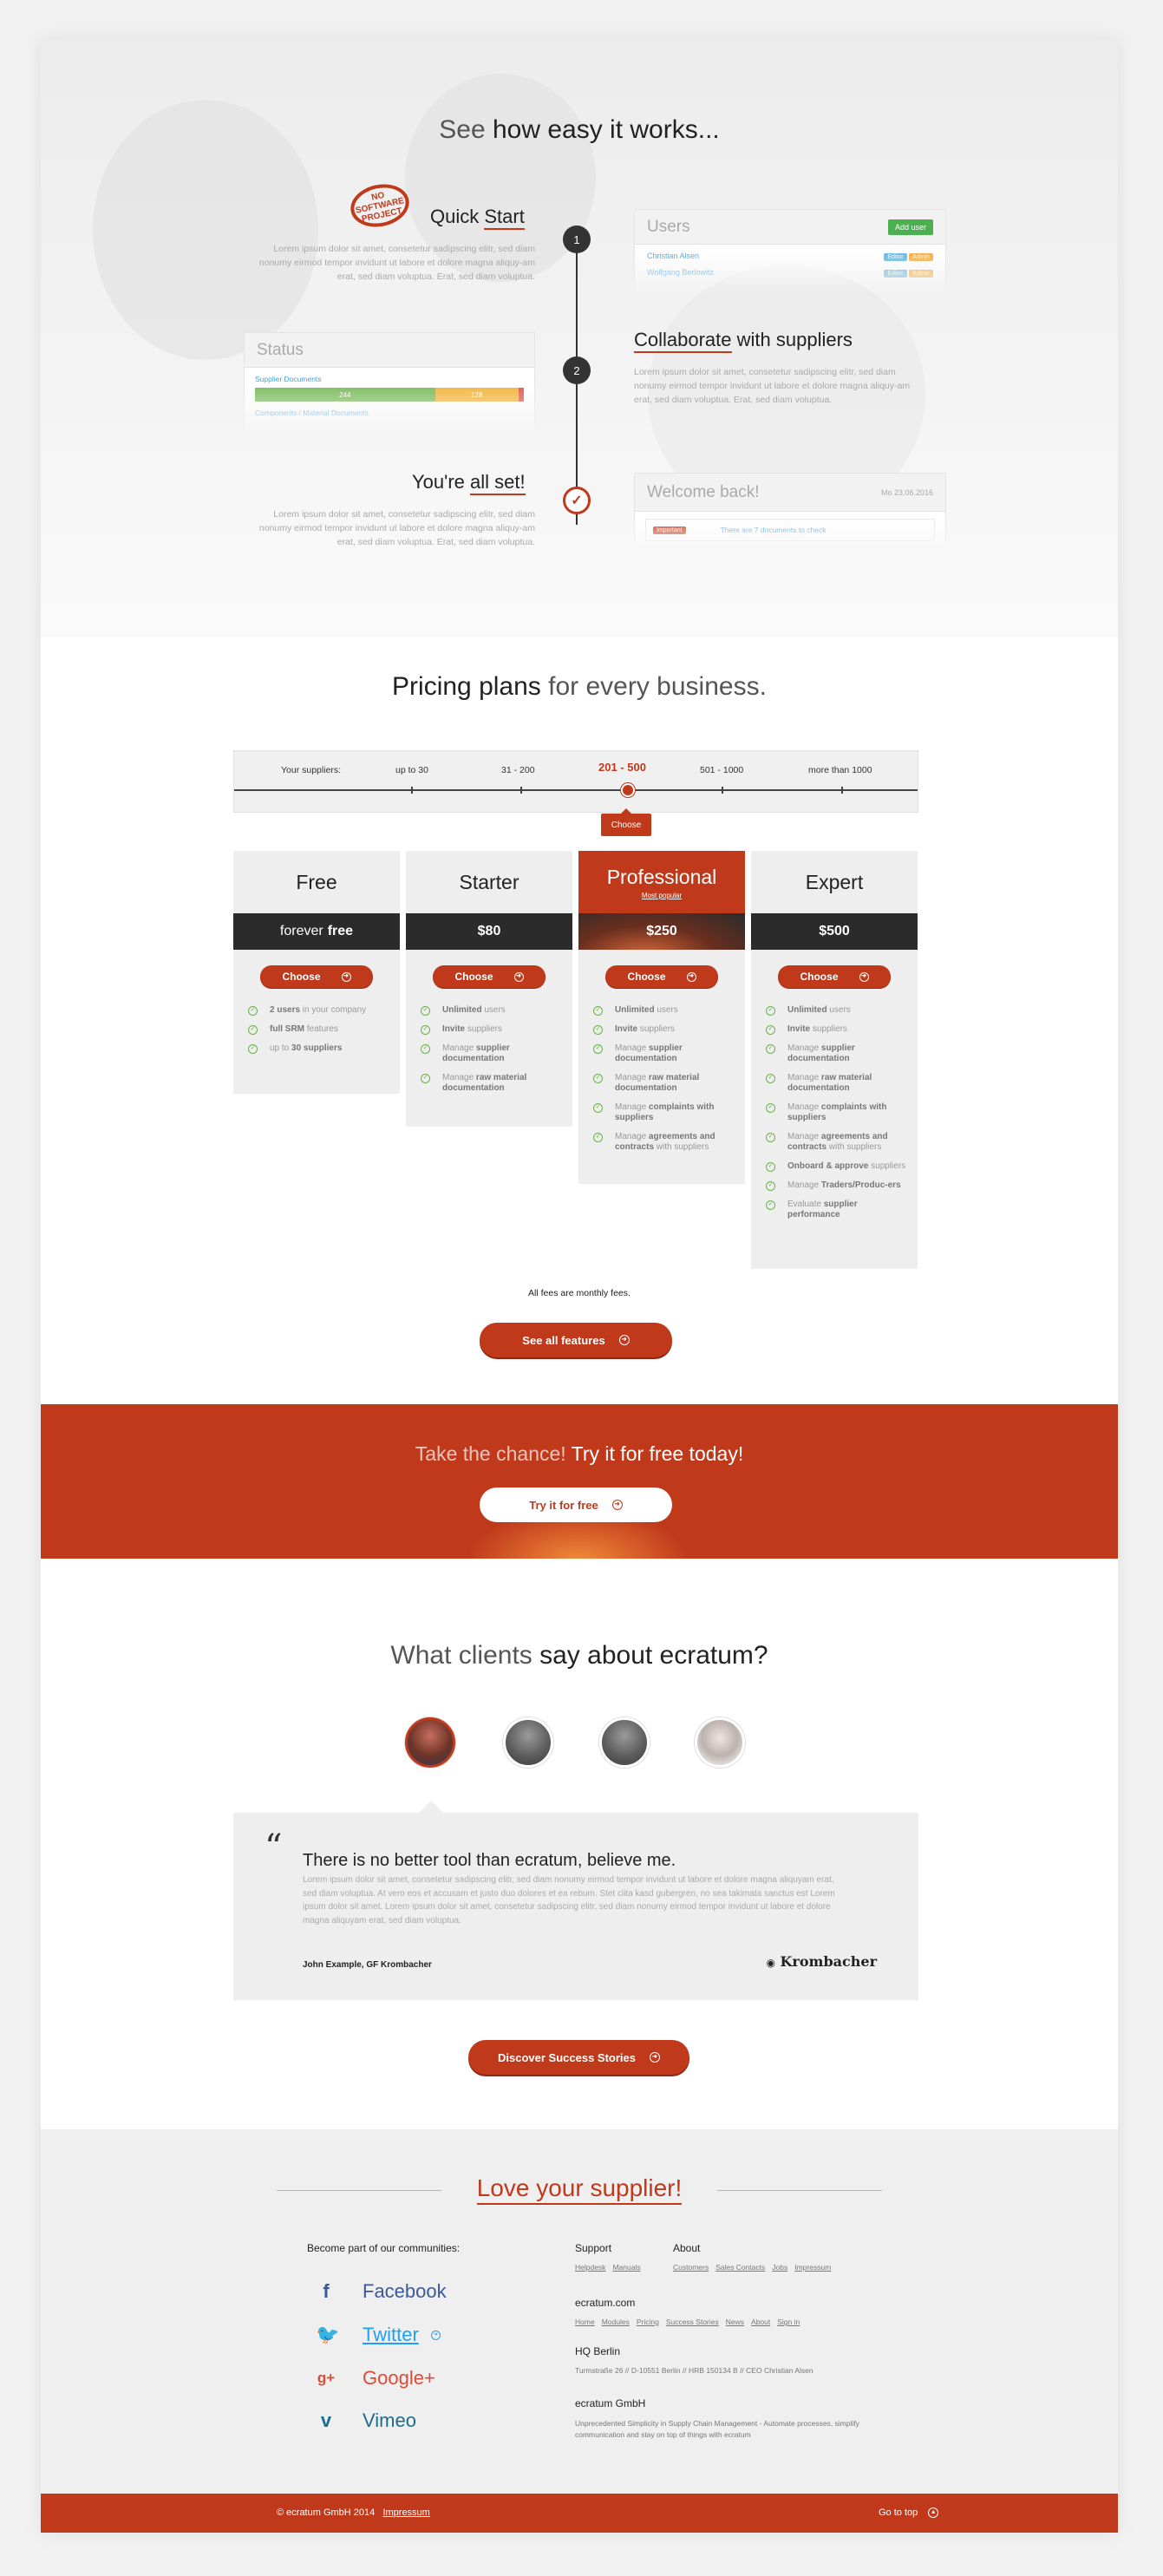  I want to click on support-heading: Support, so click(594, 2248).